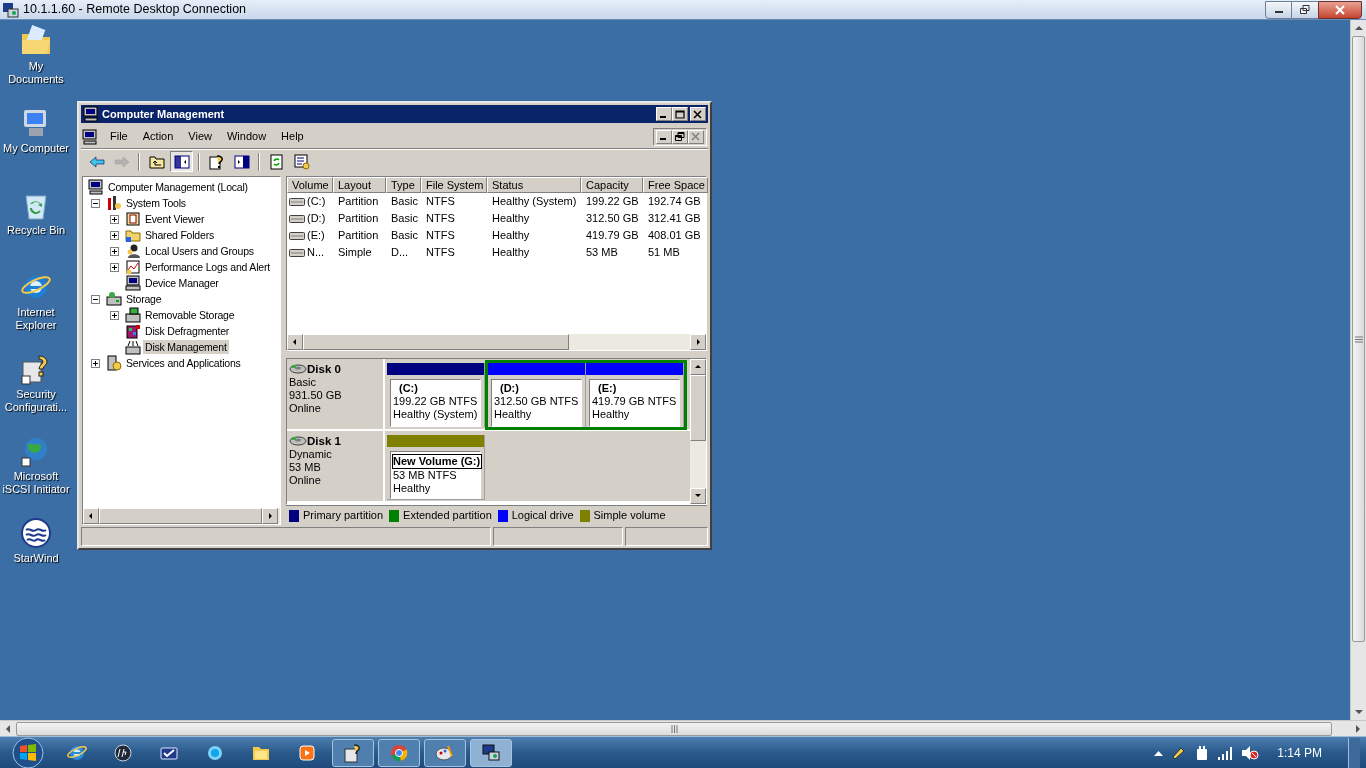  Describe the element at coordinates (28, 752) in the screenshot. I see `start-button` at that location.